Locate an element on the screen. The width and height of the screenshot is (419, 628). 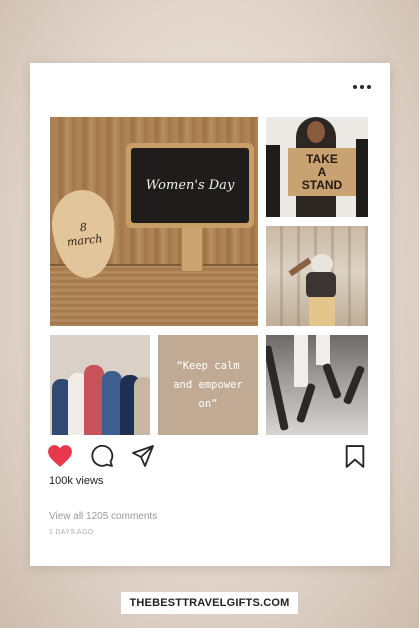
photo-group-of-women is located at coordinates (100, 385).